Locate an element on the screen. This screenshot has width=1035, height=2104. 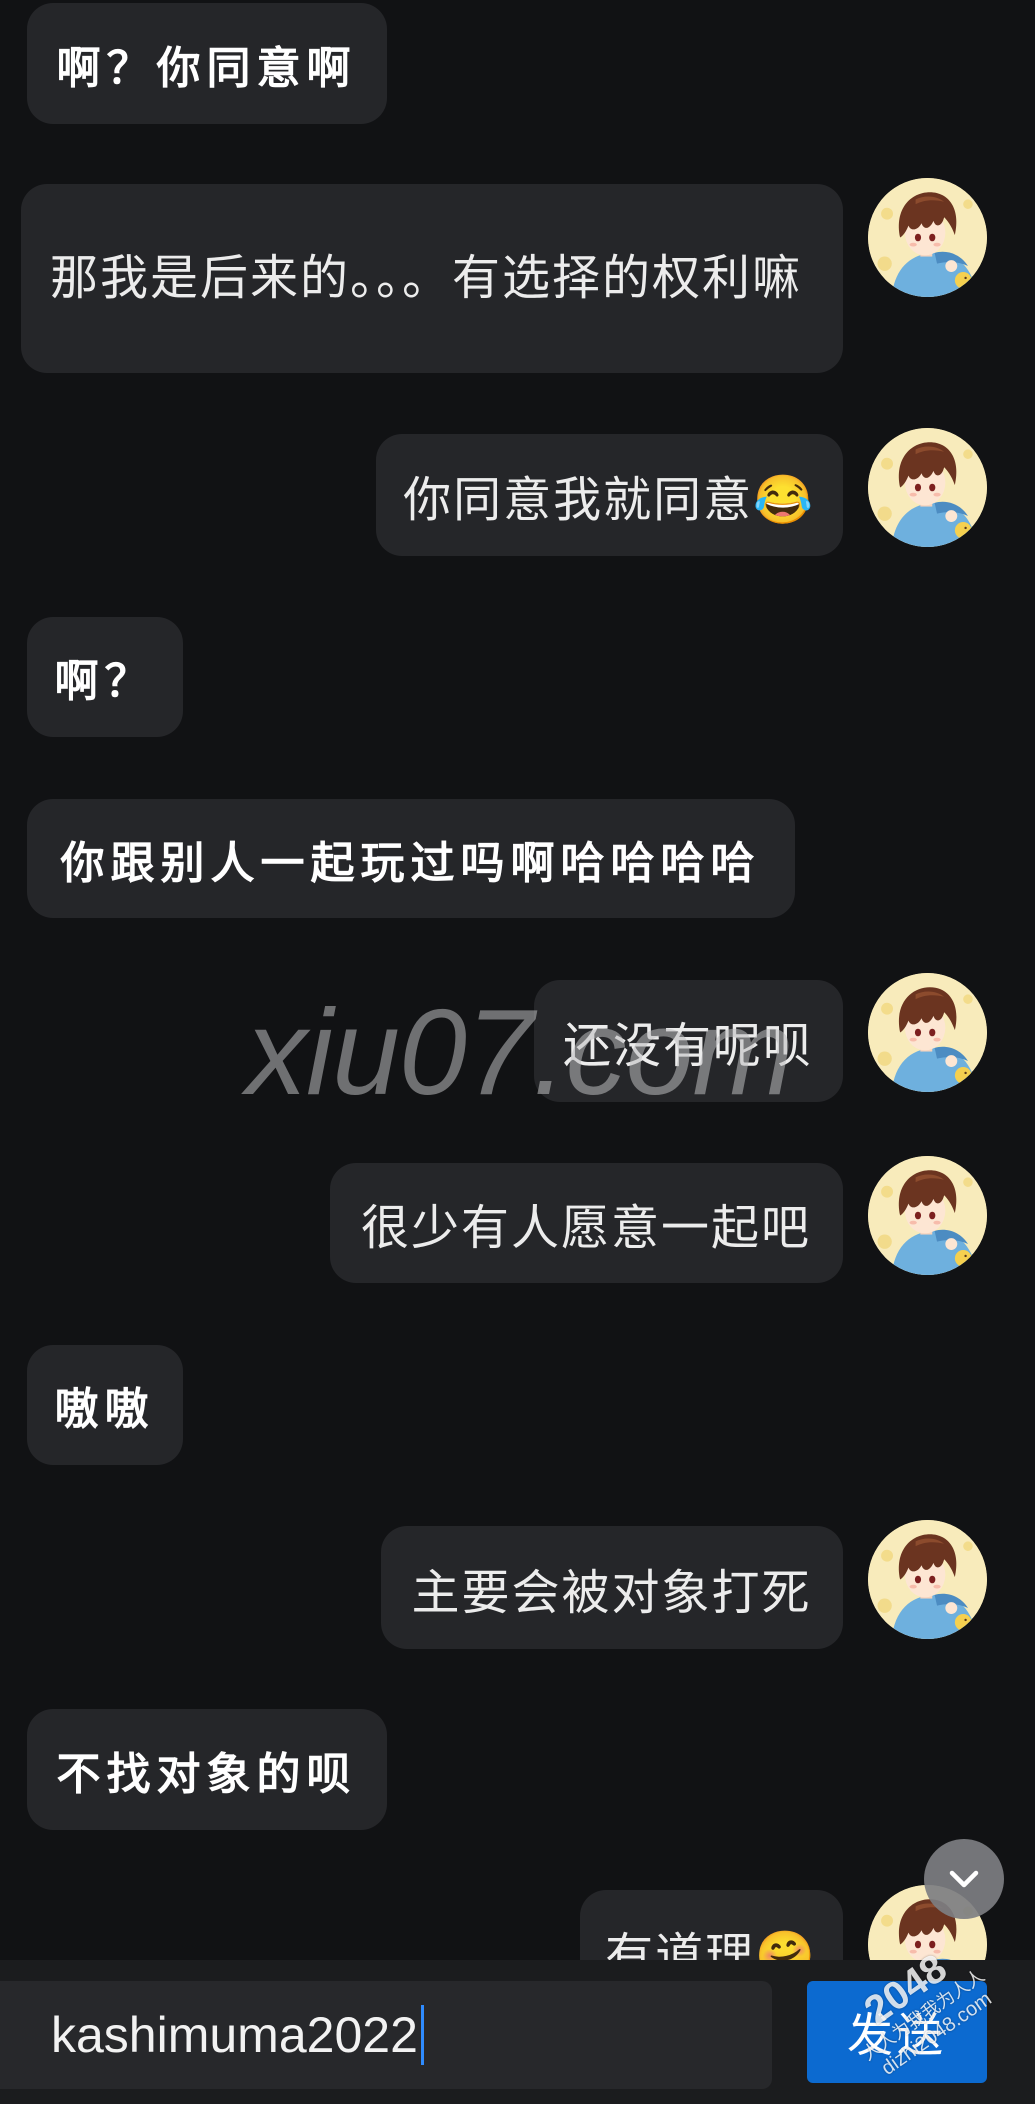
message-text: 主要会被对象打死 is located at coordinates (611, 1593).